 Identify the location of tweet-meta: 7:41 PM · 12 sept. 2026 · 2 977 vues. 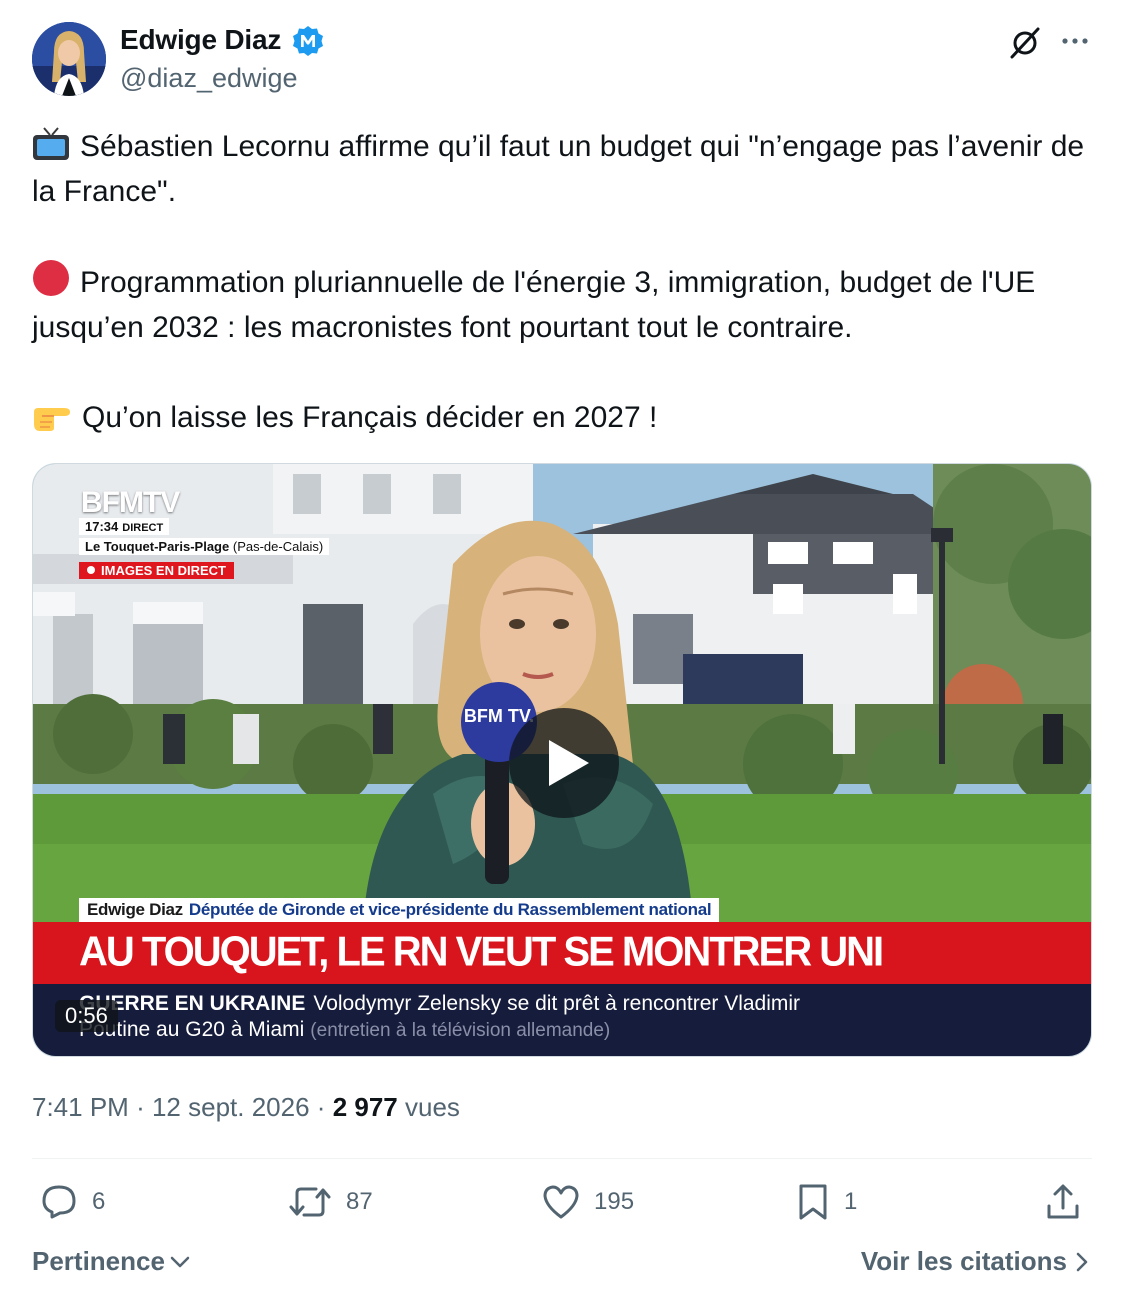
(246, 1107).